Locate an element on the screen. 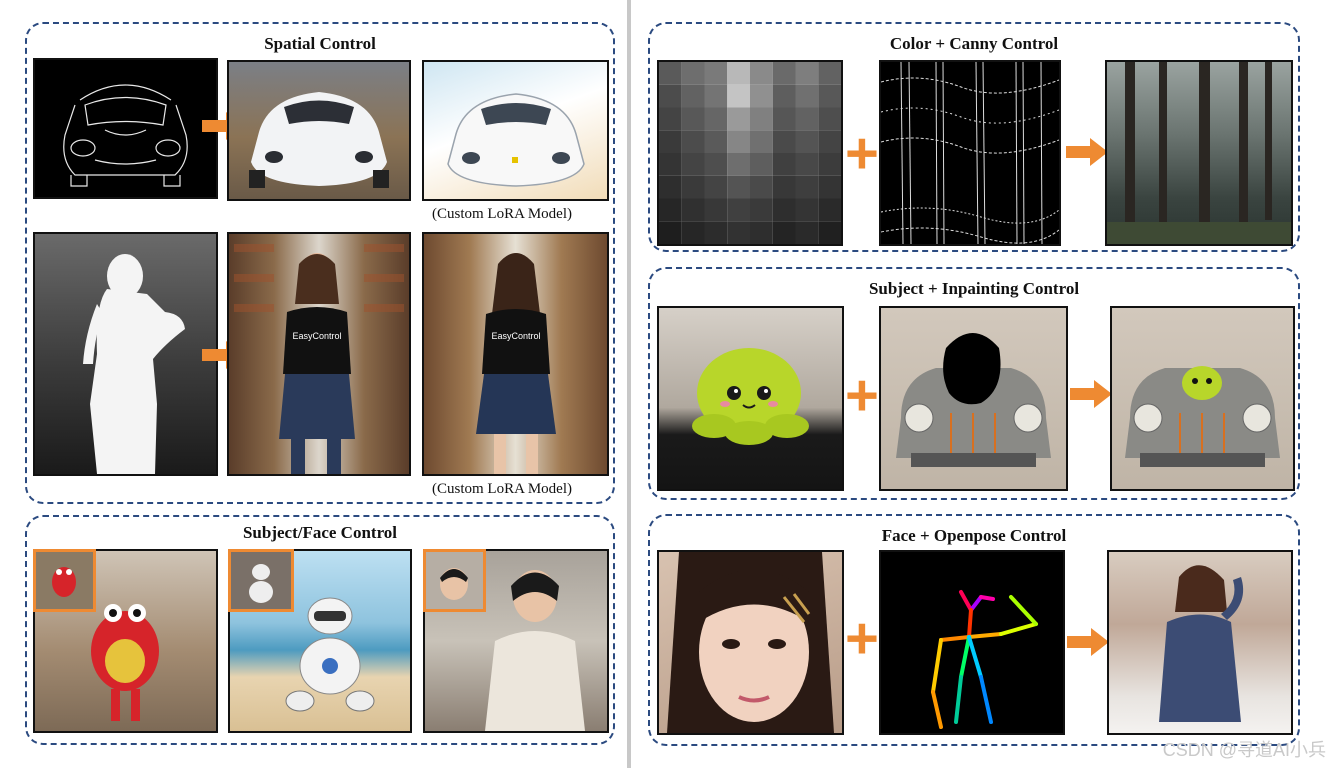 Image resolution: width=1332 pixels, height=768 pixels. subject-inpainting-control-title: Subject + Inpainting Control is located at coordinates (974, 288).